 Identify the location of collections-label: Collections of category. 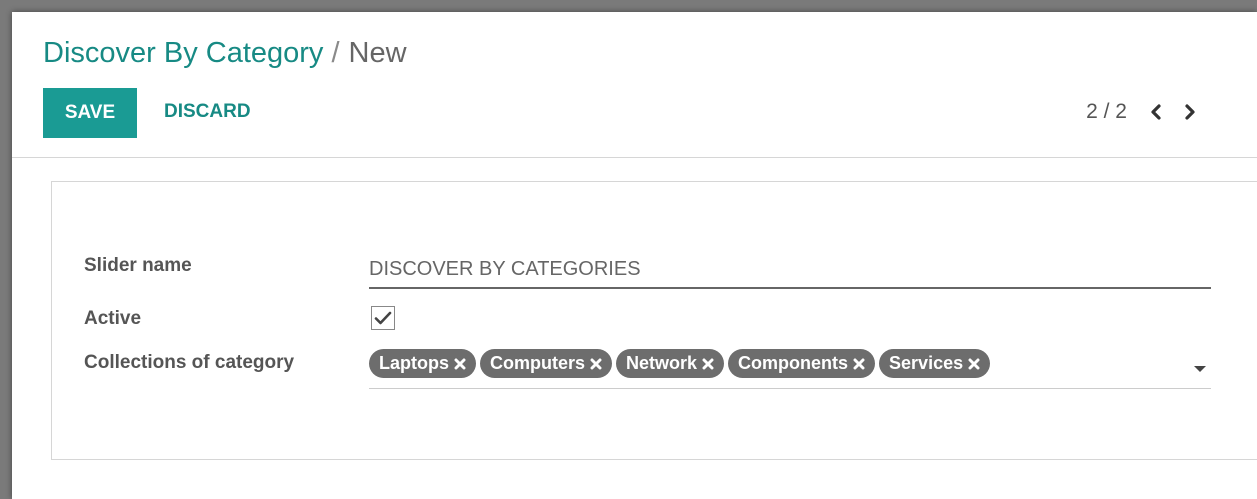
(189, 362).